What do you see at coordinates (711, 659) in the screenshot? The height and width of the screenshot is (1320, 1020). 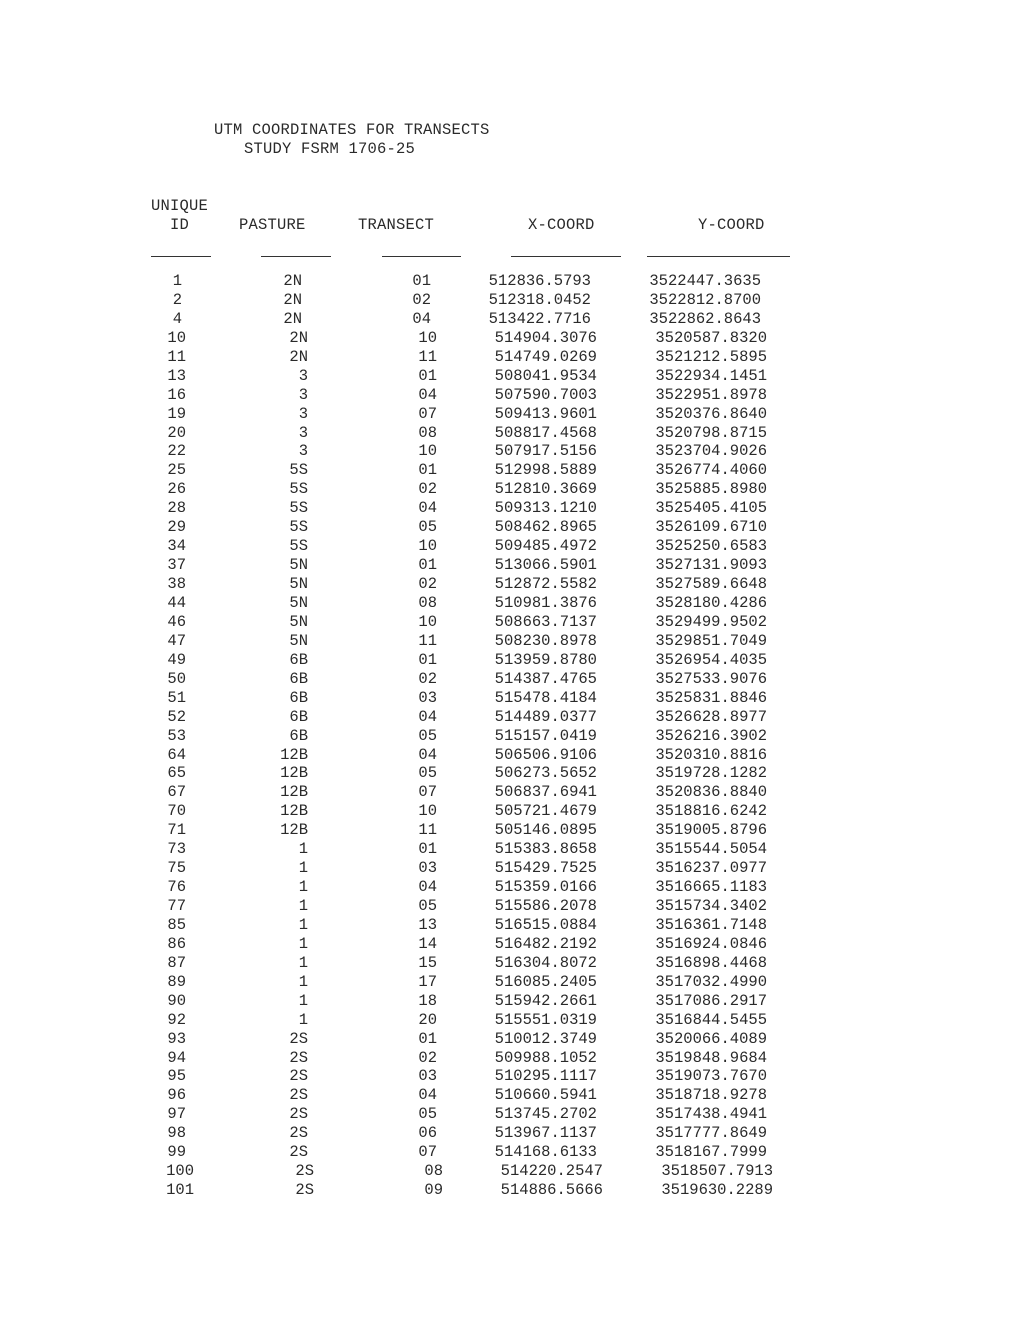 I see `cell-y-coord: 3526954.4035` at bounding box center [711, 659].